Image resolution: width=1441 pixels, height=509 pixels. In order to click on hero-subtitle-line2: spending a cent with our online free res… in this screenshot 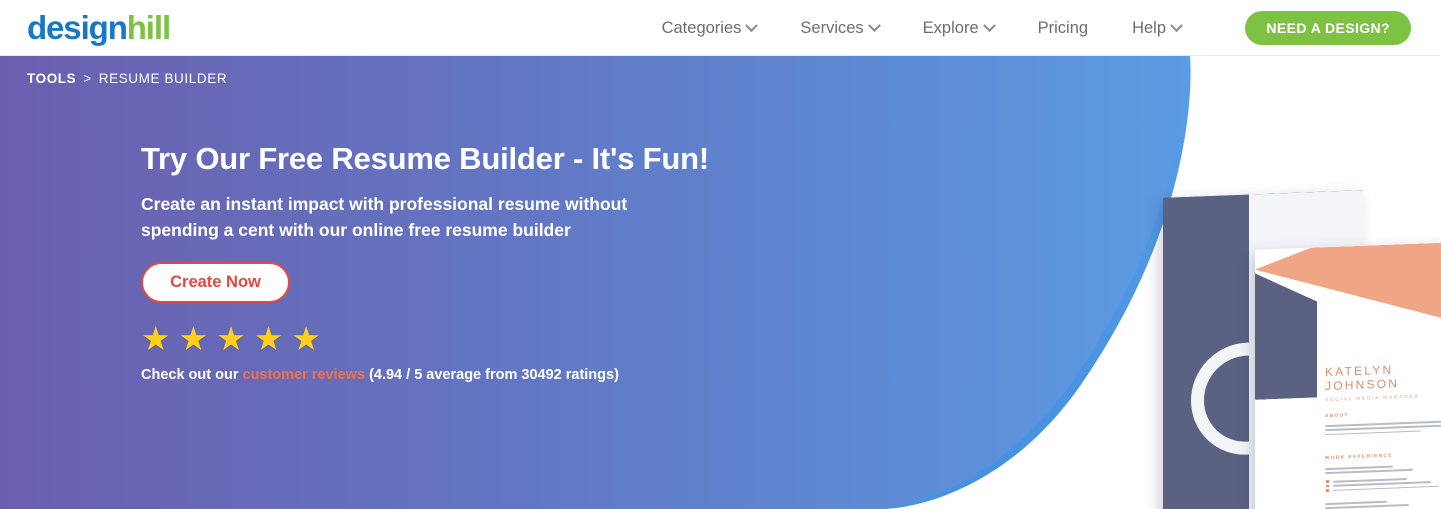, I will do `click(356, 230)`.